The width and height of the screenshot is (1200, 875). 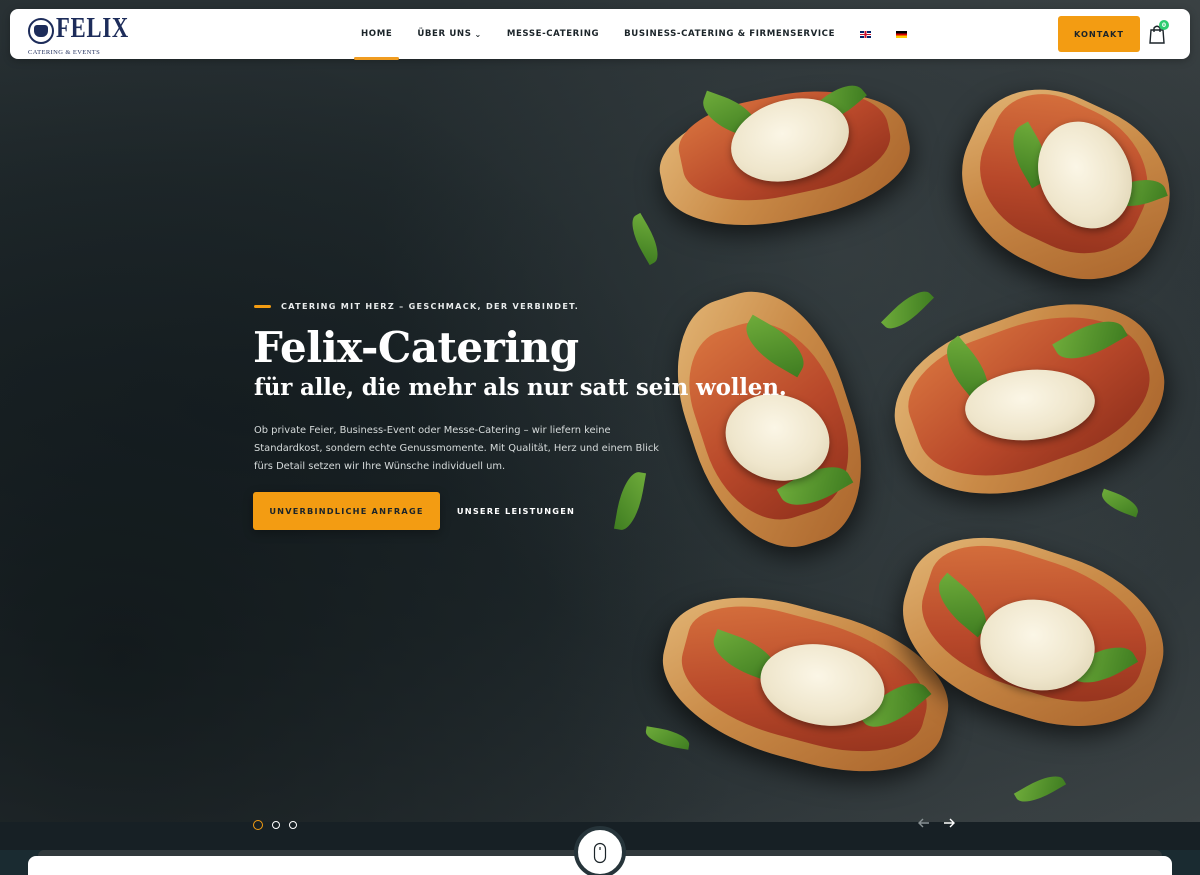 I want to click on nav-item-label: MESSE-CATERING, so click(x=553, y=34).